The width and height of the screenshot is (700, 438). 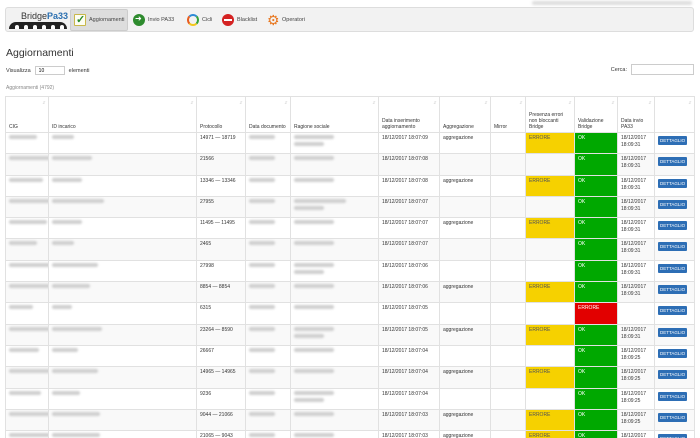 I want to click on column-header: Data inserimento aggiornamento ↓↑, so click(x=409, y=114).